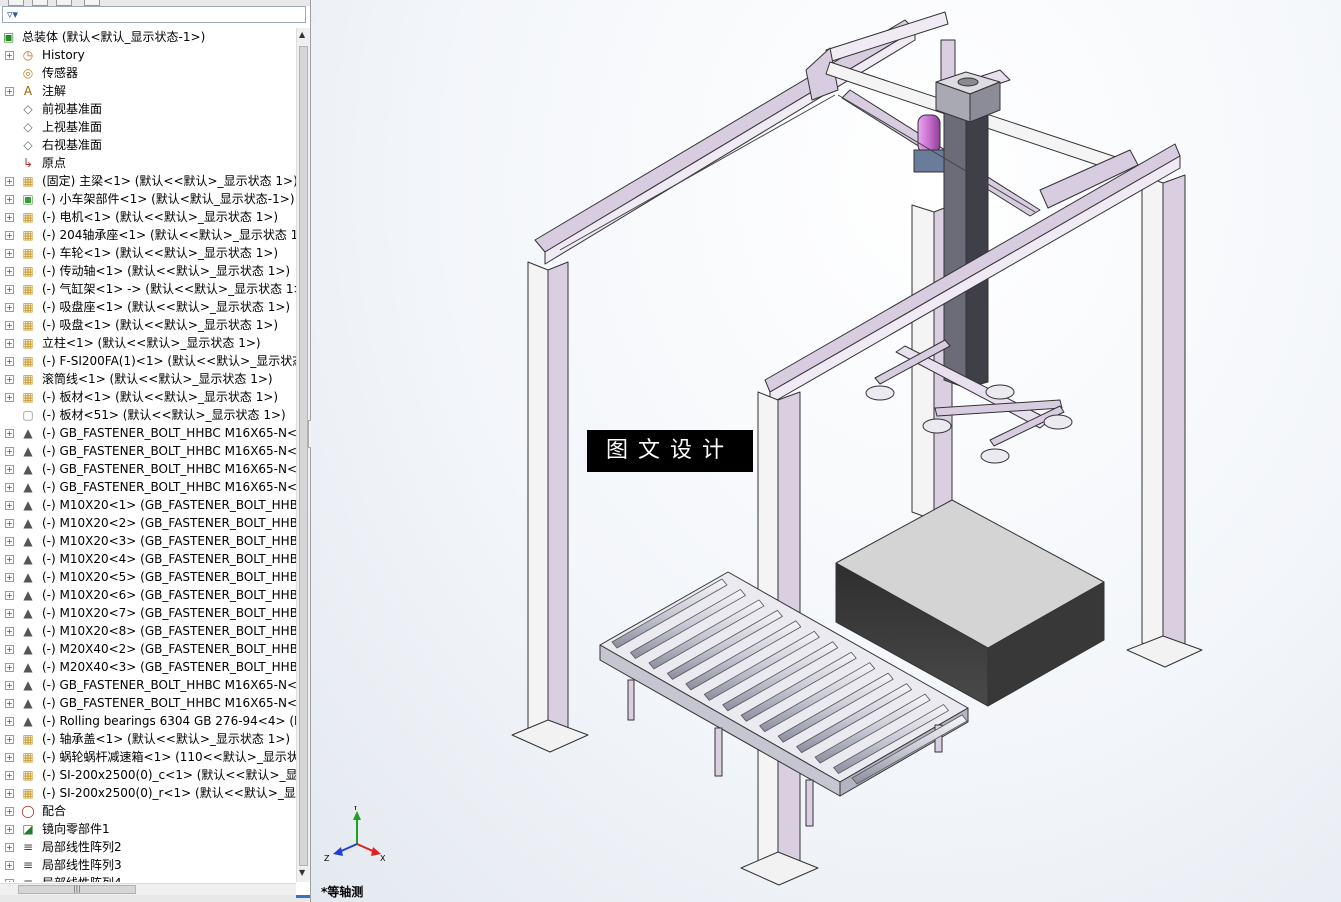  I want to click on tree-filter-input: ▿▾, so click(154, 14).